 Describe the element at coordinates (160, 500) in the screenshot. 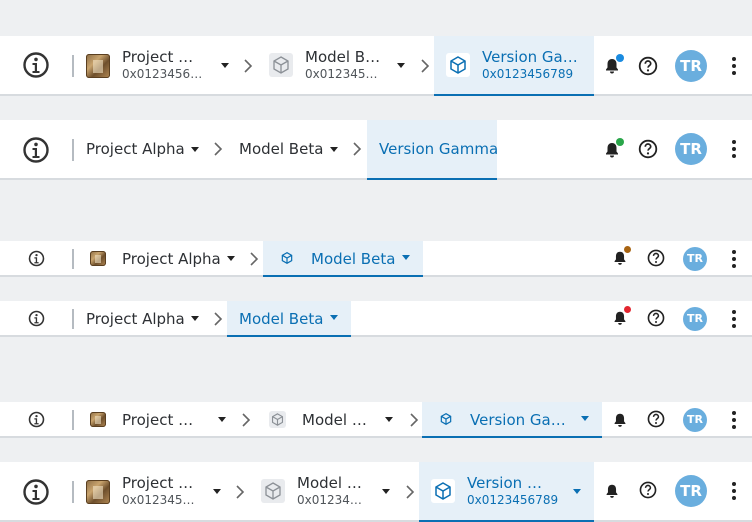

I see `project-id: 0x0123456789` at that location.